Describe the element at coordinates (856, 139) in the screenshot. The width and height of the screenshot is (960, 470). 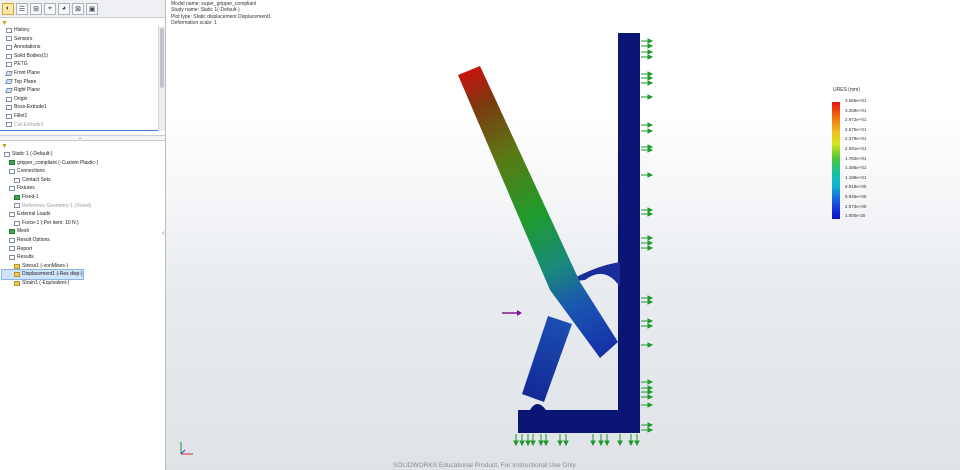
I see `legend-tick-label: 2.378e+01` at that location.